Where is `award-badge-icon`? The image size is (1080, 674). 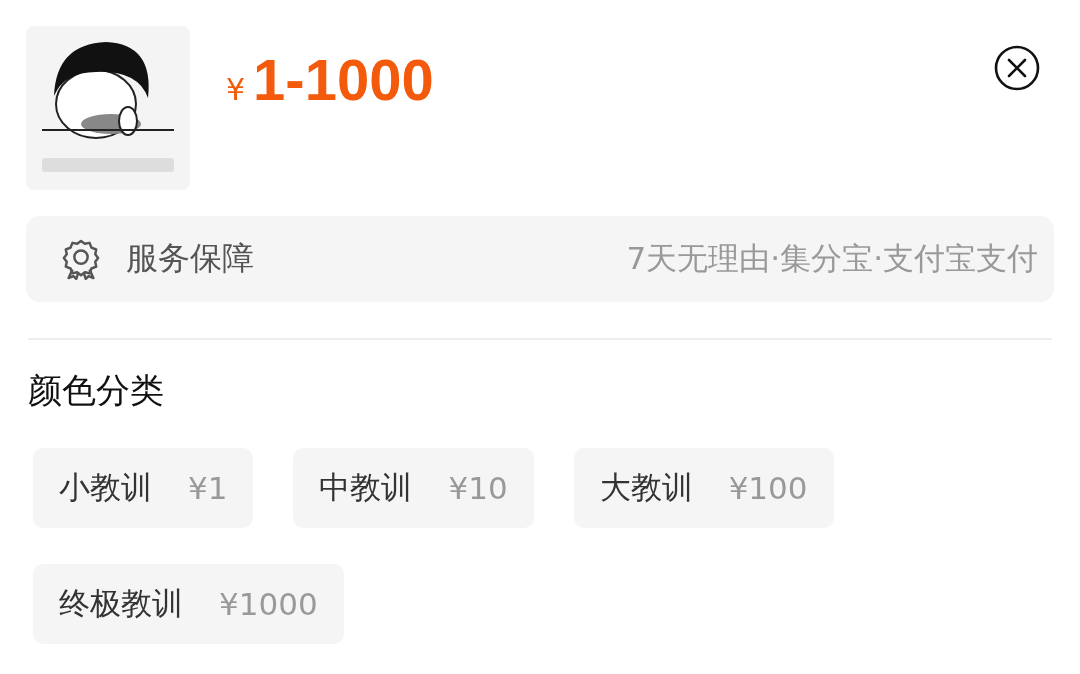
award-badge-icon is located at coordinates (81, 259).